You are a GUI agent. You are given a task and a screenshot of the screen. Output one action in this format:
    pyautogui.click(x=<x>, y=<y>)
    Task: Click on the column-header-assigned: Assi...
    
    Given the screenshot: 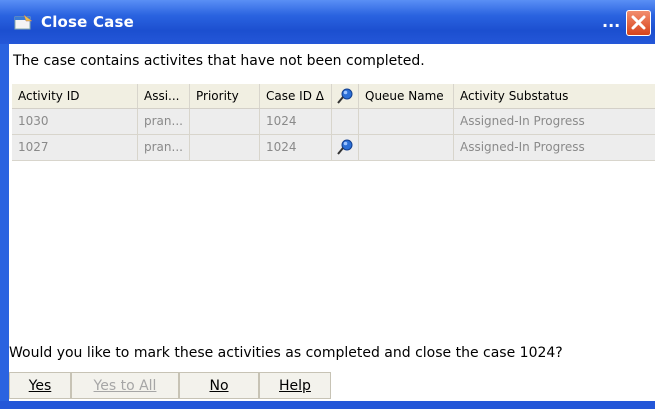 What is the action you would take?
    pyautogui.click(x=164, y=96)
    